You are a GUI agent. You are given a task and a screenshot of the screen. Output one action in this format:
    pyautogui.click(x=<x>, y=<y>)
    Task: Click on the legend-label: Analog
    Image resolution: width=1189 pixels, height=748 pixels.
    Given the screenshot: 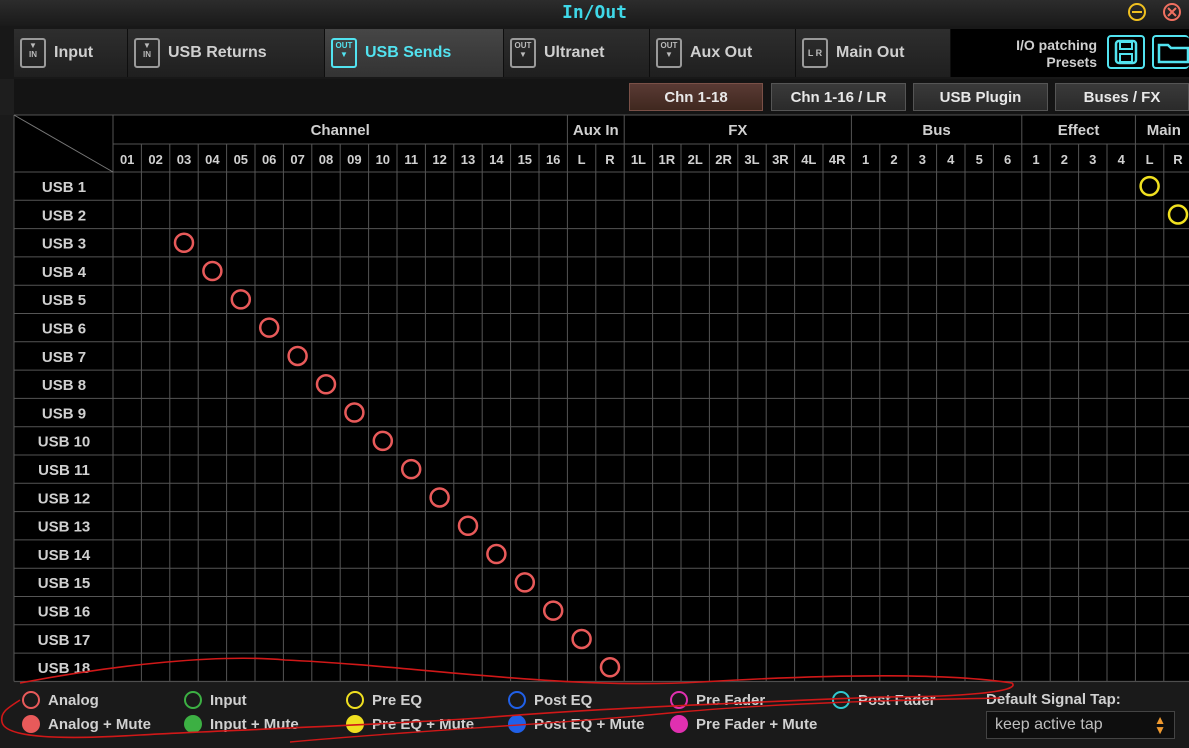 What is the action you would take?
    pyautogui.click(x=73, y=700)
    